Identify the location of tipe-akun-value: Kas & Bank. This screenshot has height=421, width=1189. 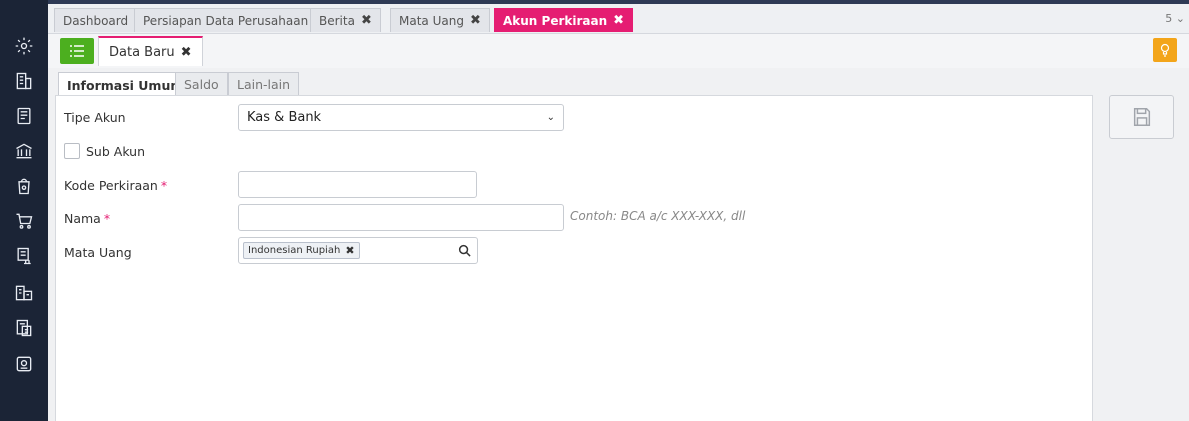
(284, 117).